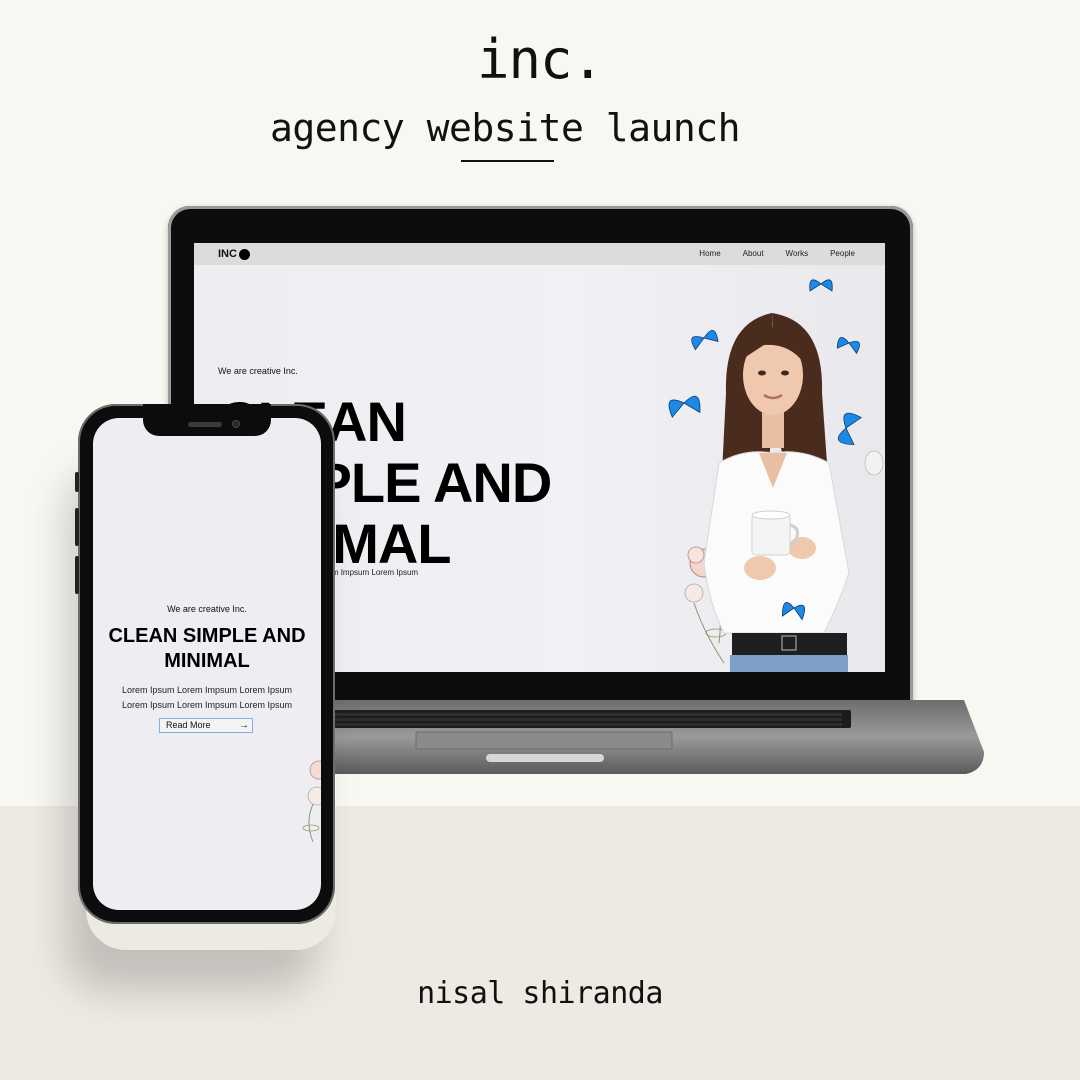 This screenshot has width=1080, height=1080. What do you see at coordinates (821, 285) in the screenshot?
I see `butterfly-icon` at bounding box center [821, 285].